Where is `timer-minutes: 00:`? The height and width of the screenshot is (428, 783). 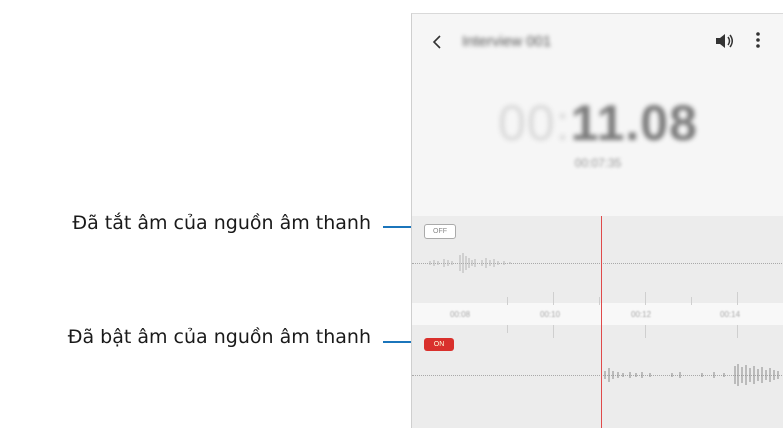
timer-minutes: 00: is located at coordinates (534, 123).